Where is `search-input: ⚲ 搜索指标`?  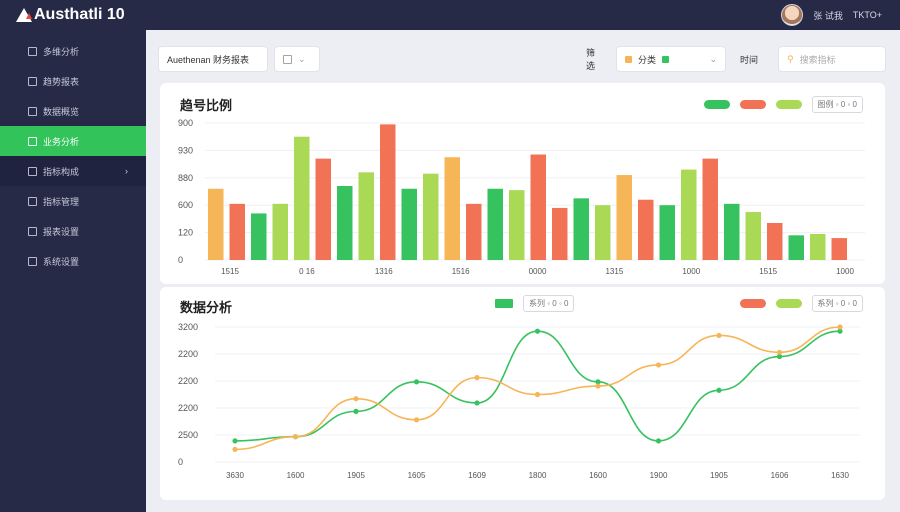 search-input: ⚲ 搜索指标 is located at coordinates (832, 59).